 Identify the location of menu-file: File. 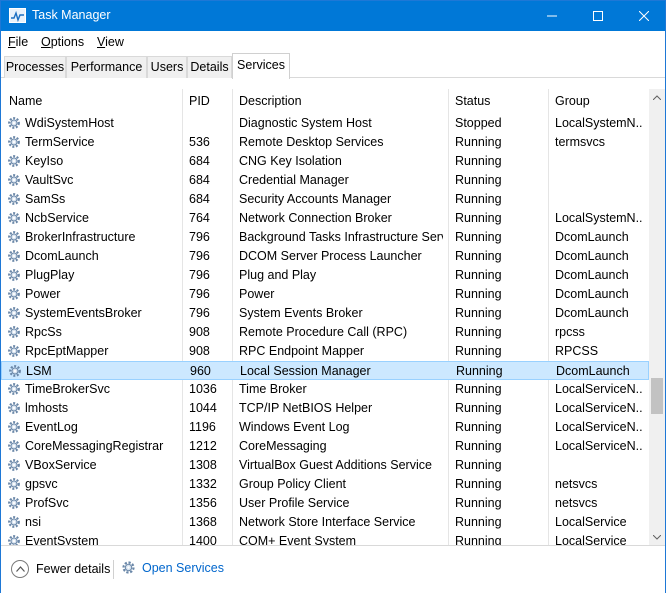
(18, 42).